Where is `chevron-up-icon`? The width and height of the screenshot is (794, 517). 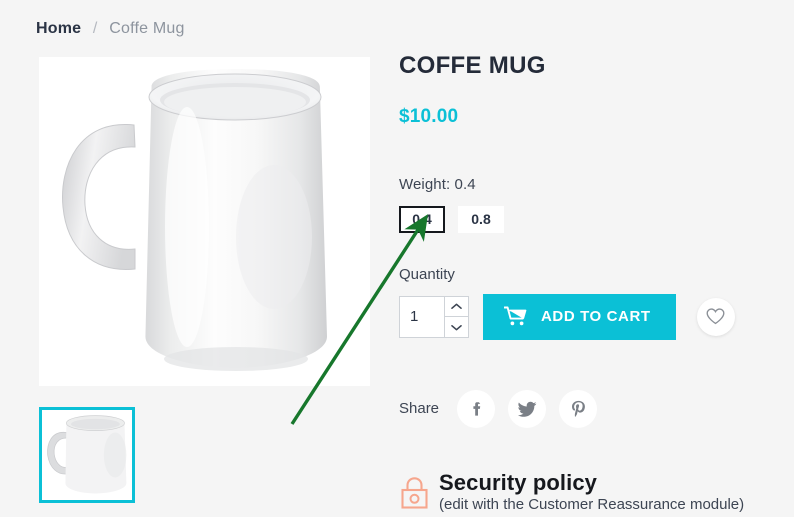
chevron-up-icon is located at coordinates (456, 306).